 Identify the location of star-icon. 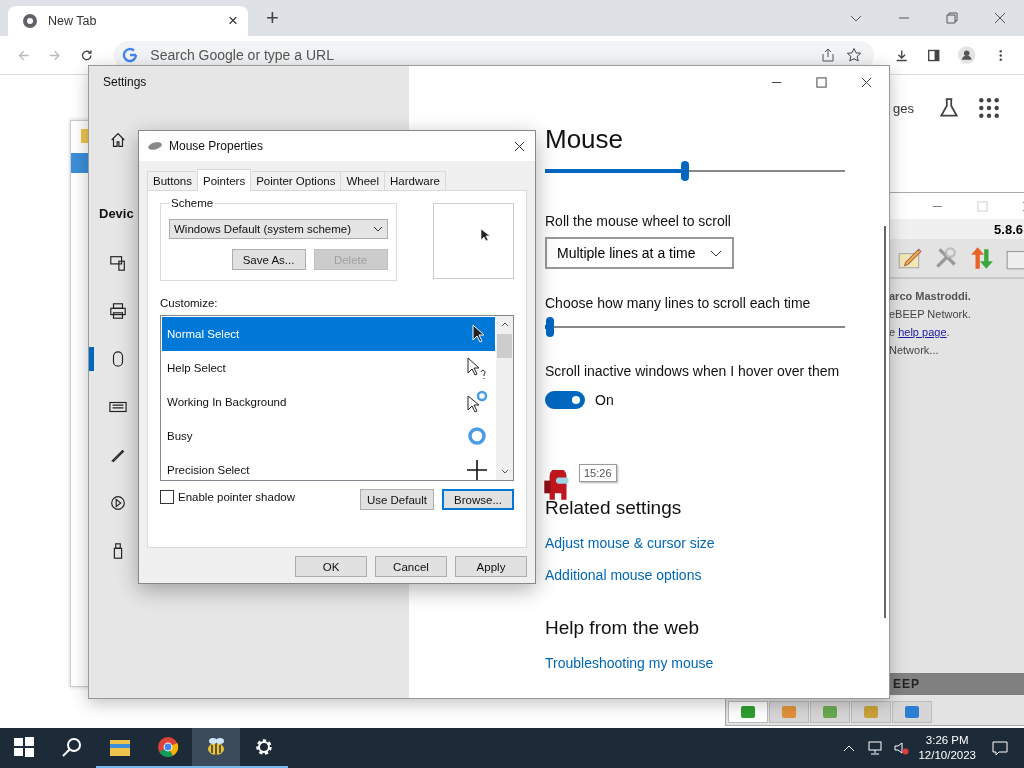
(854, 55).